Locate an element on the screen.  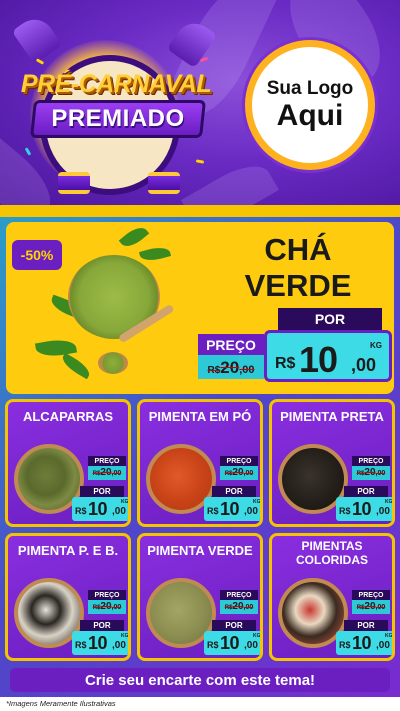
logo-placeholder: Sua Logo Aqui is located at coordinates (310, 105).